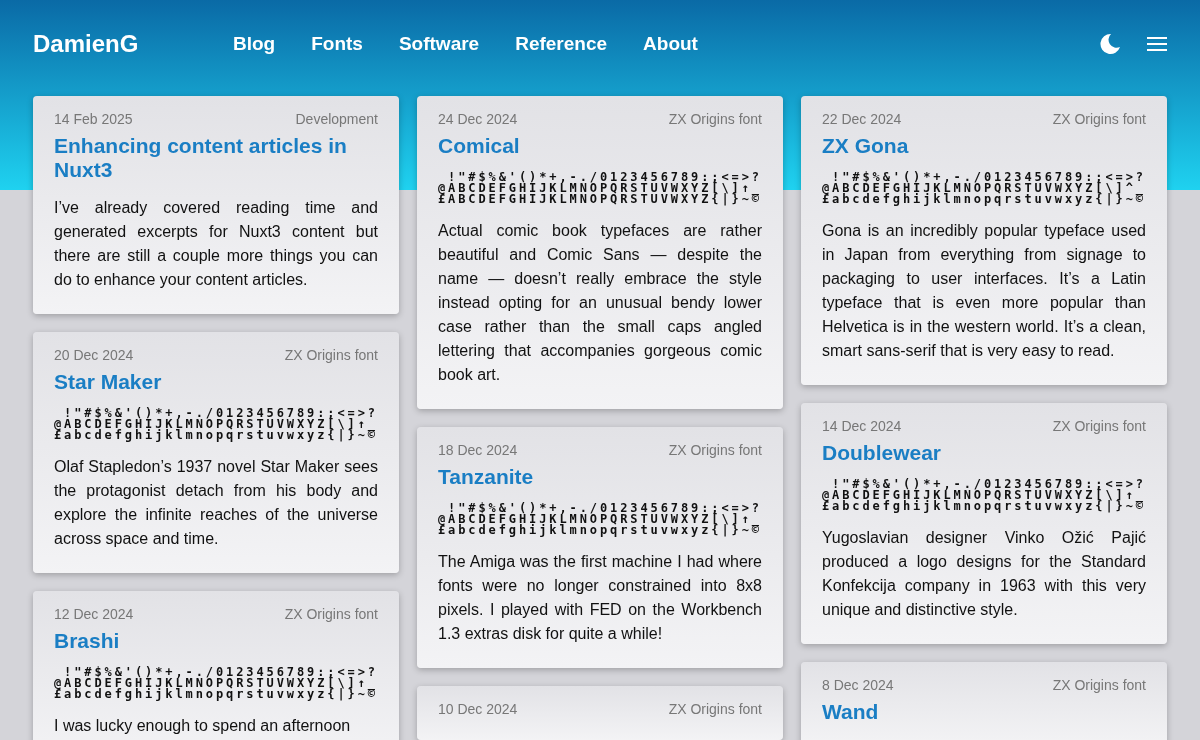 This screenshot has width=1200, height=740. I want to click on nav-link: About, so click(670, 44).